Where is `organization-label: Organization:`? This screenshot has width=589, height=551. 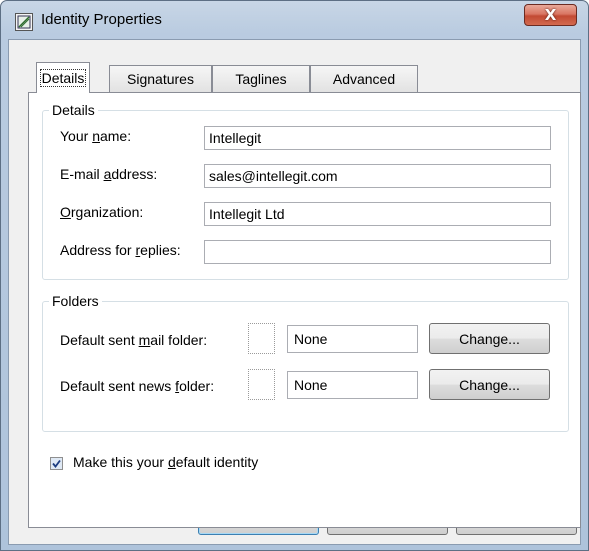 organization-label: Organization: is located at coordinates (102, 212).